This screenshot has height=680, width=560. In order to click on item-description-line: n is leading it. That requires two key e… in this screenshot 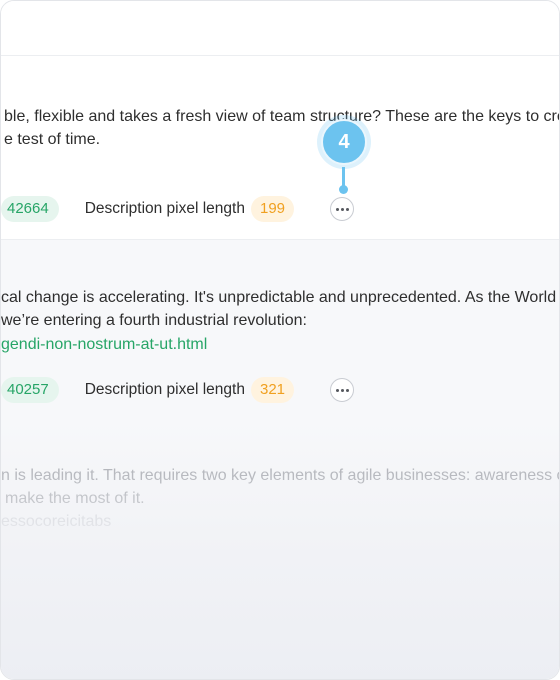, I will do `click(280, 475)`.